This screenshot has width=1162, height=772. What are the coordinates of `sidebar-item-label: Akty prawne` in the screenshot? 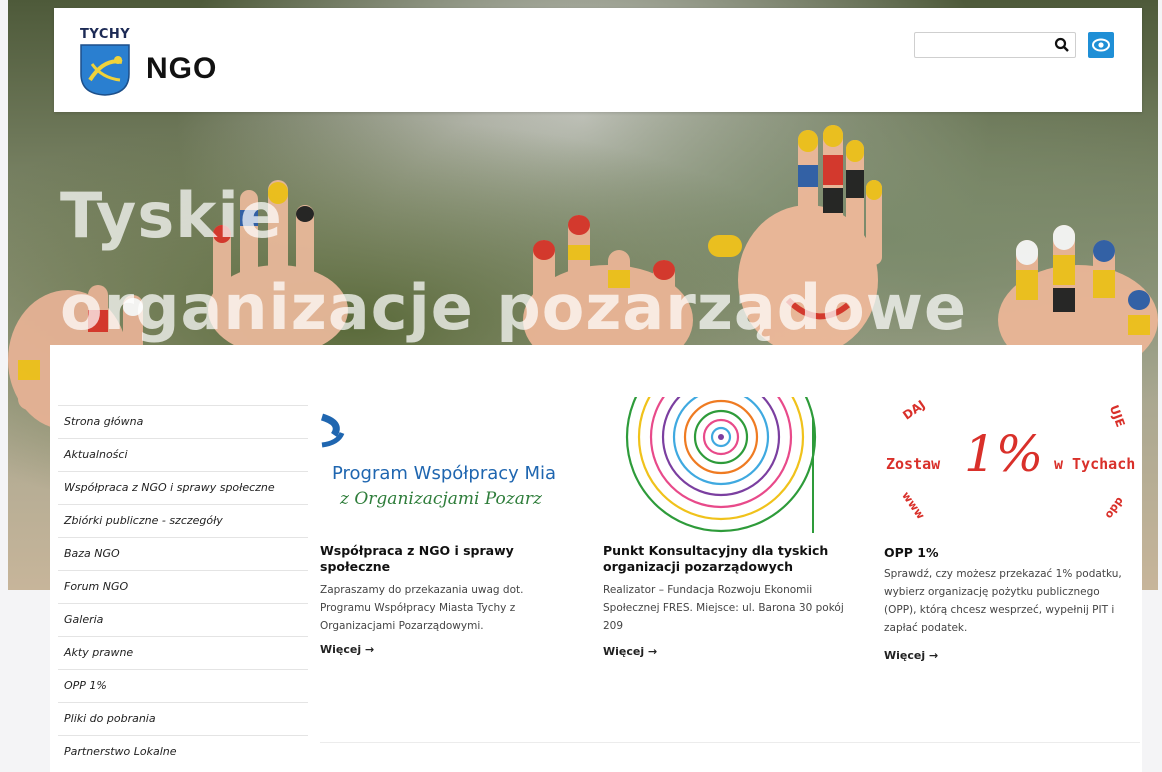 It's located at (99, 652).